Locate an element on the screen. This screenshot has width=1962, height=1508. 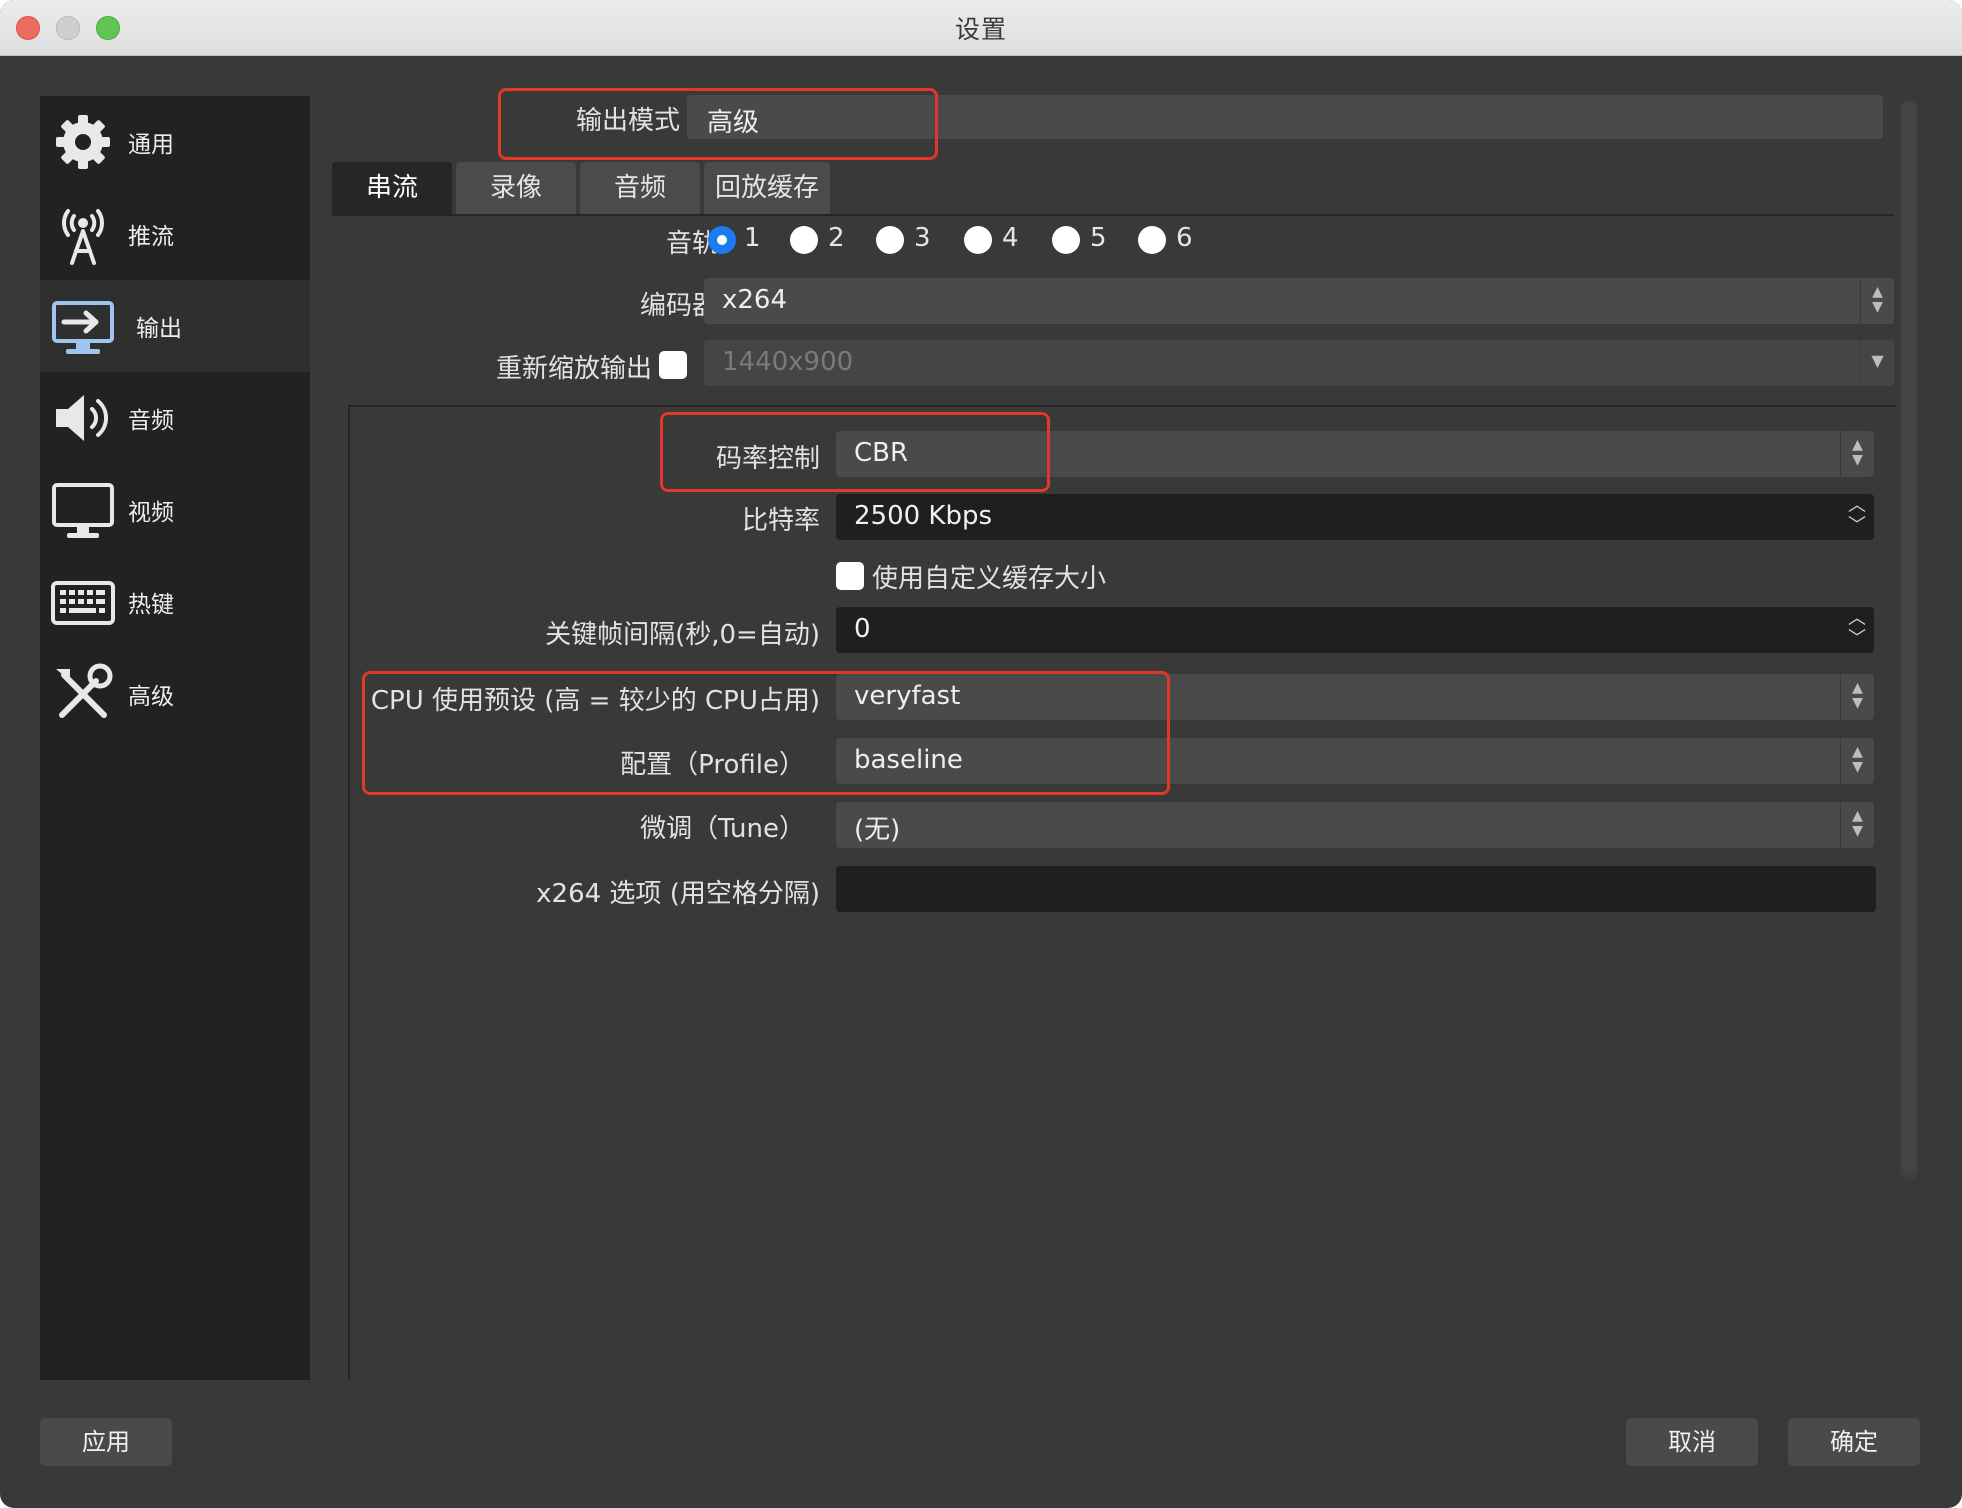
audio-track-option-label: 6 is located at coordinates (1184, 238).